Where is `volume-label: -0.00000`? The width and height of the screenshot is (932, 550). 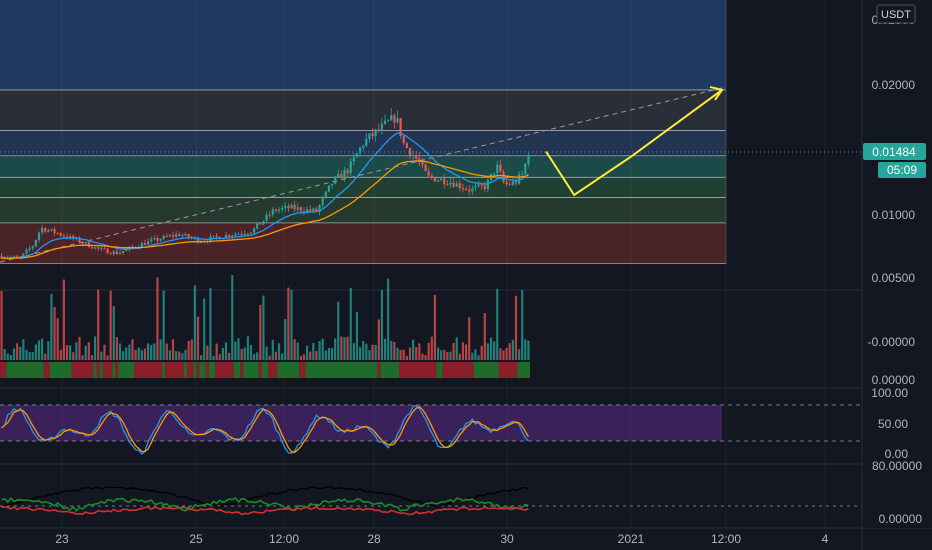 volume-label: -0.00000 is located at coordinates (892, 342).